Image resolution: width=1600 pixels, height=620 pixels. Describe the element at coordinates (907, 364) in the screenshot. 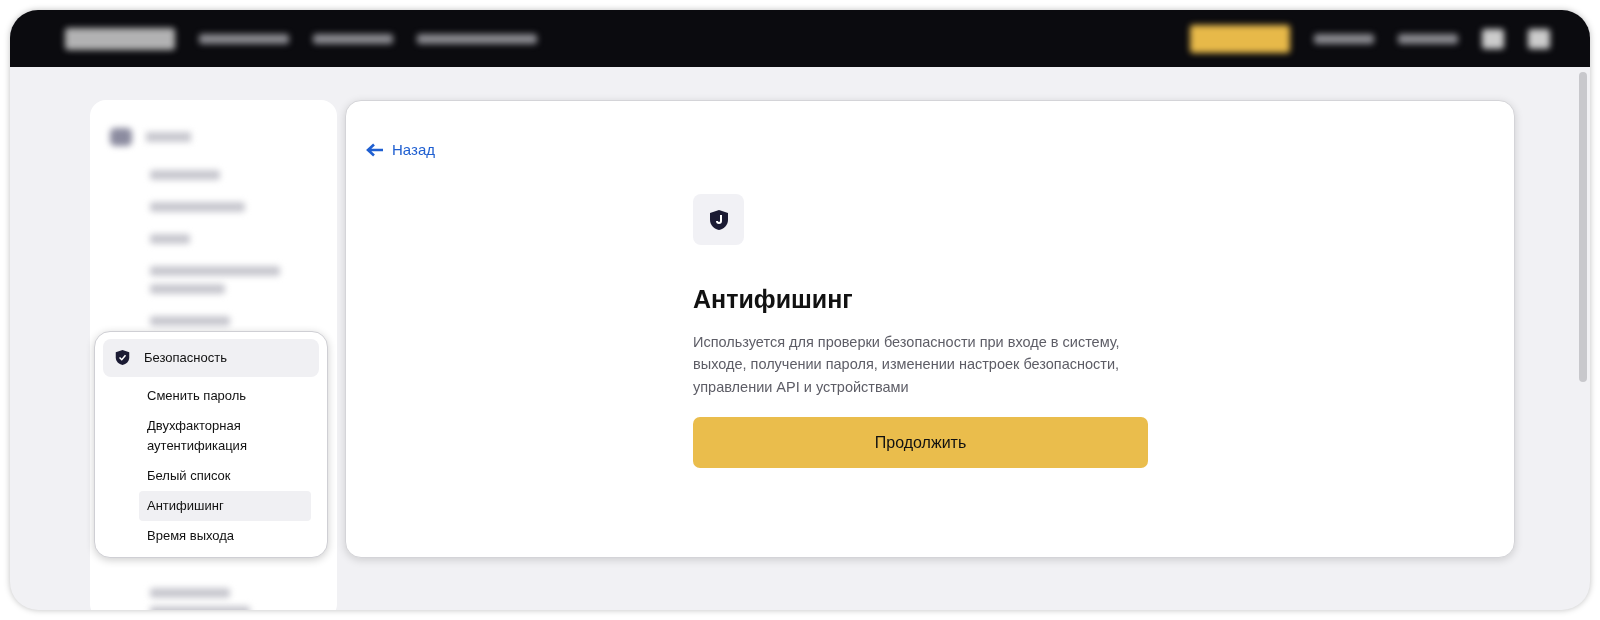

I see `feature-description: Используется для проверки безопасности при входе в систему, выходе, получении пароля, изменении настроек безопасности, управлении API и устройствами` at that location.